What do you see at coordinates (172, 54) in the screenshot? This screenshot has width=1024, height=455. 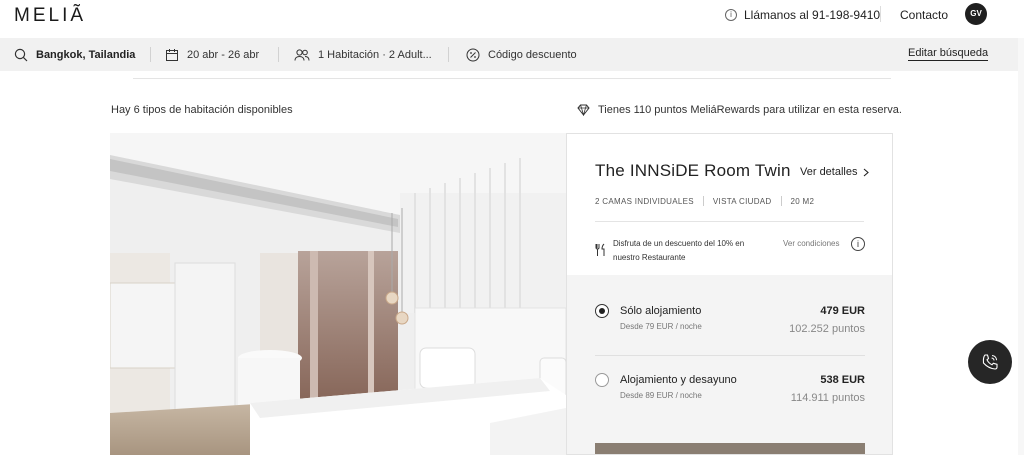 I see `calendar-icon` at bounding box center [172, 54].